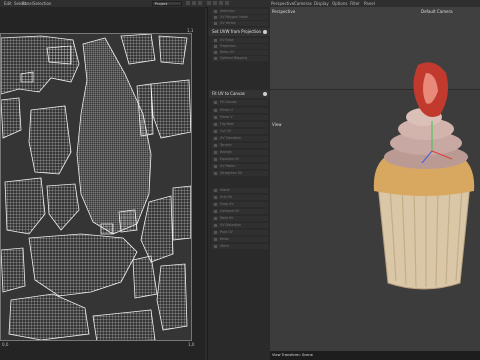 The width and height of the screenshot is (480, 360). I want to click on command-label: Relax UV, so click(227, 52).